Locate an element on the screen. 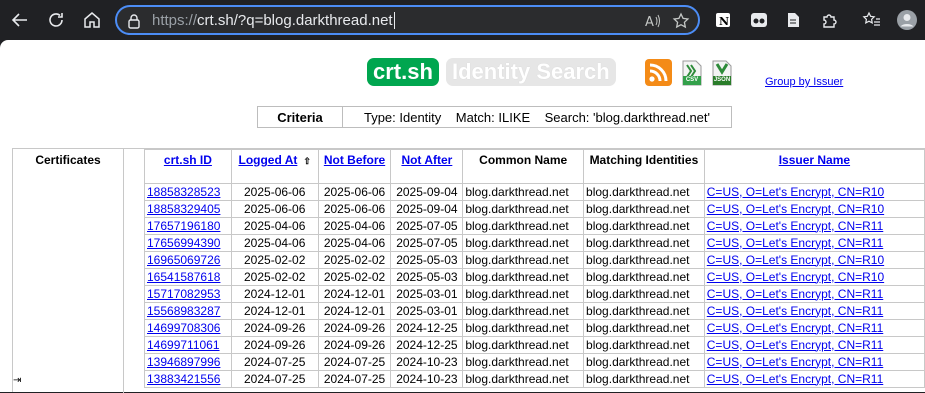 The image size is (925, 393). col-header-logged-at: Logged At ⇧ is located at coordinates (274, 166).